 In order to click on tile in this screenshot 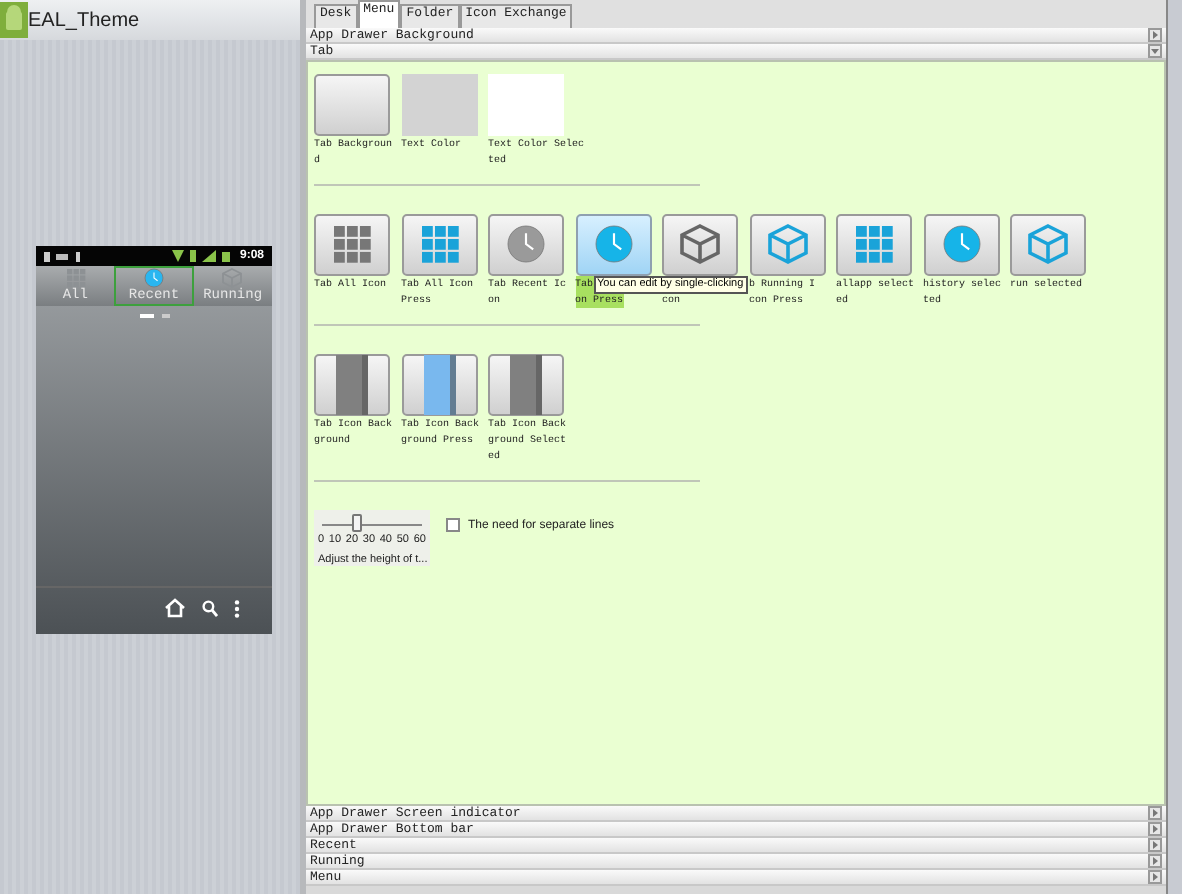, I will do `click(352, 105)`.